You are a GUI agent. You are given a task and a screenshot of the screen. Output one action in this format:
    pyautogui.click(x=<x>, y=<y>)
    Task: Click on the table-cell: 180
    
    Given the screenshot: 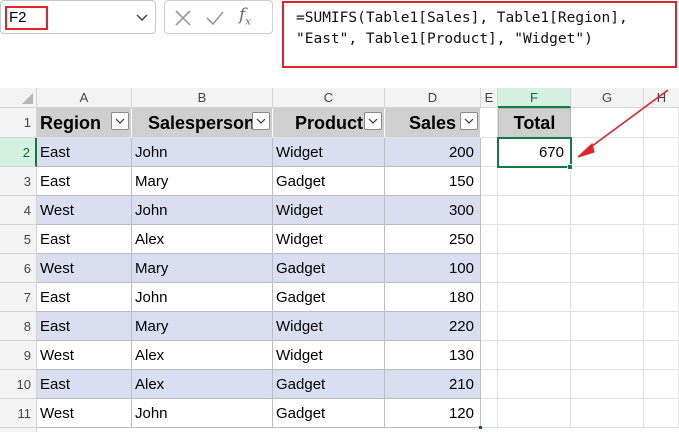 What is the action you would take?
    pyautogui.click(x=433, y=297)
    